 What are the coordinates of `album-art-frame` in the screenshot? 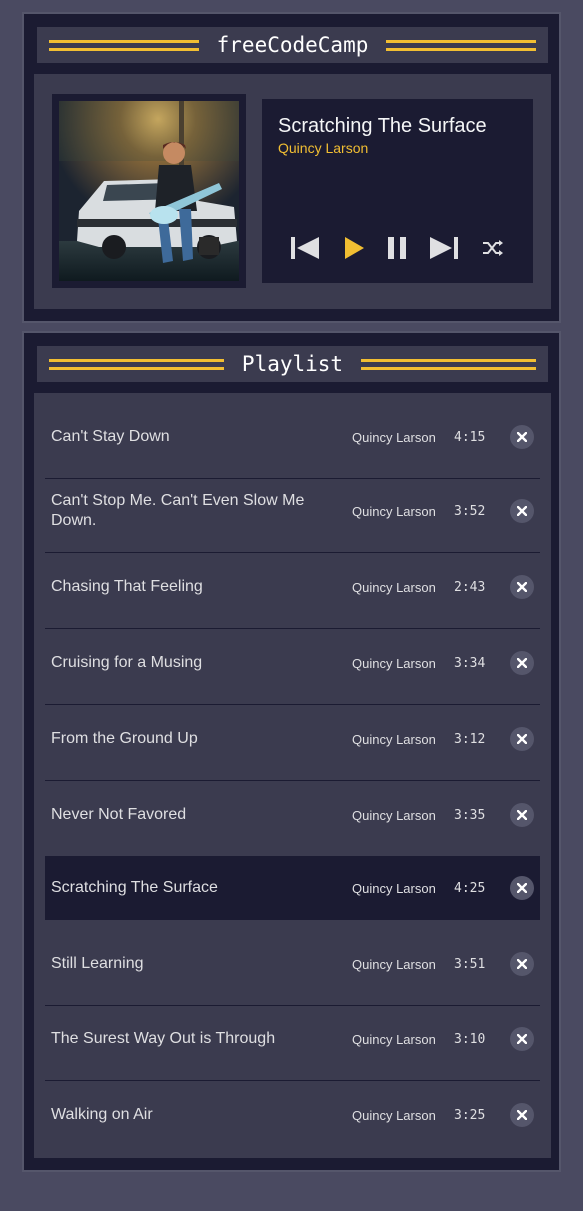 It's located at (149, 191).